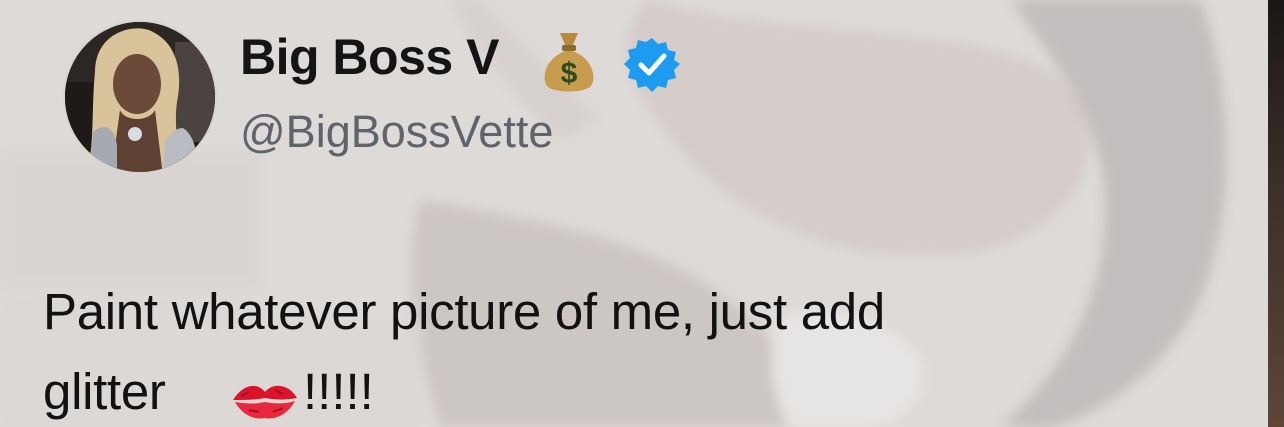 This screenshot has height=427, width=1284. What do you see at coordinates (338, 391) in the screenshot?
I see `tweet-text-tail: !!!!!` at bounding box center [338, 391].